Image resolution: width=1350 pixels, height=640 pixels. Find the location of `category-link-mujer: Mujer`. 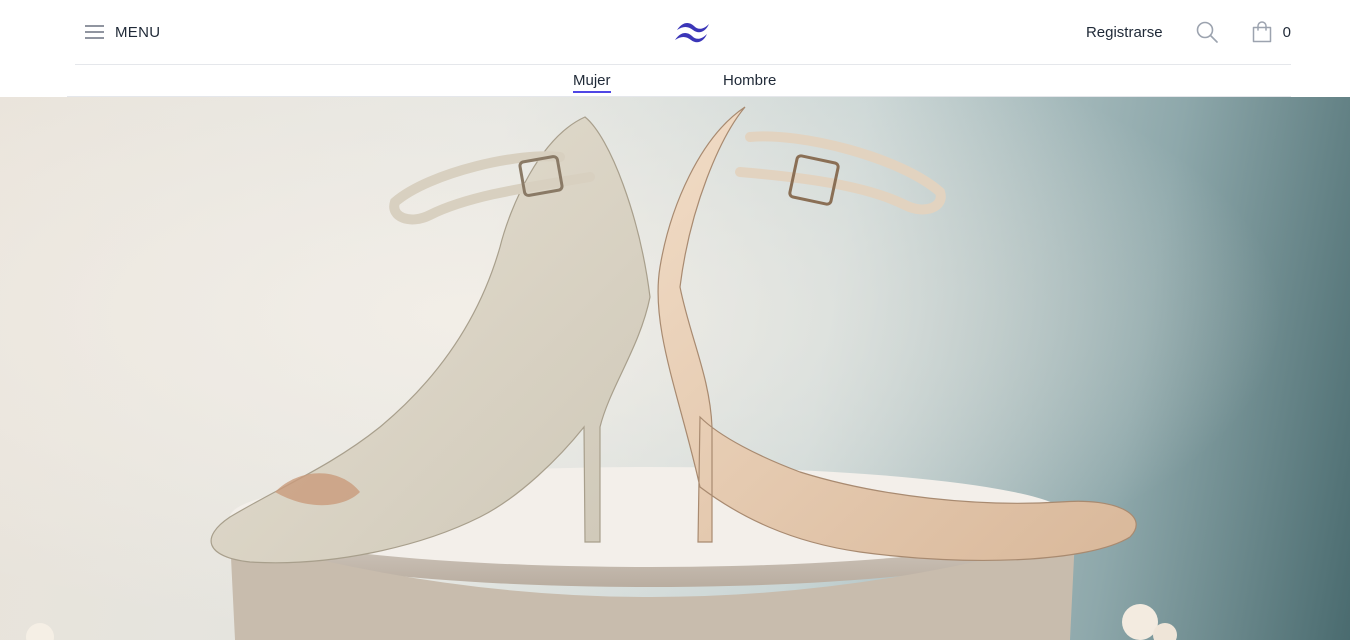

category-link-mujer: Mujer is located at coordinates (592, 82).